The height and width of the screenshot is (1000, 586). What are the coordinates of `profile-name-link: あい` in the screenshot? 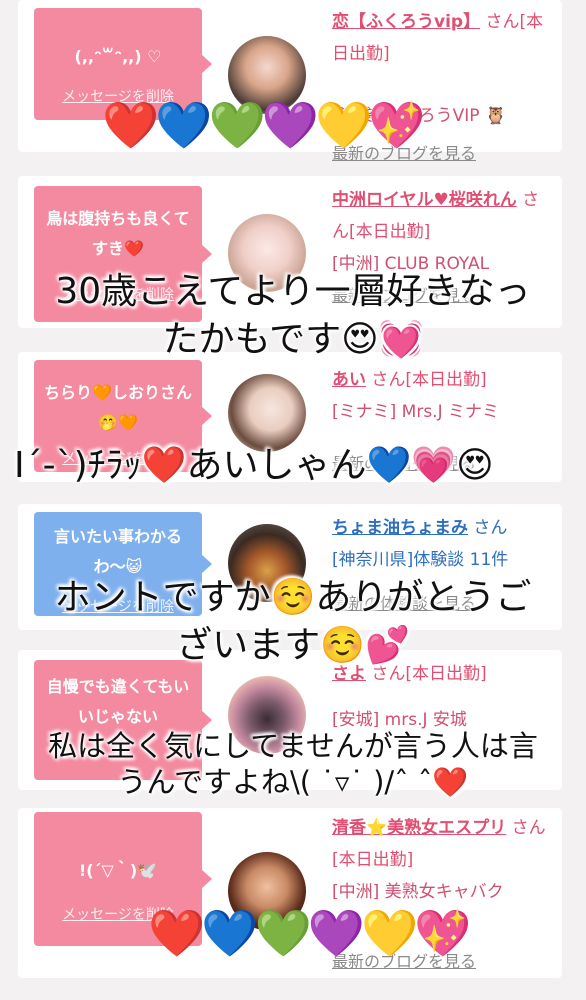 It's located at (349, 380).